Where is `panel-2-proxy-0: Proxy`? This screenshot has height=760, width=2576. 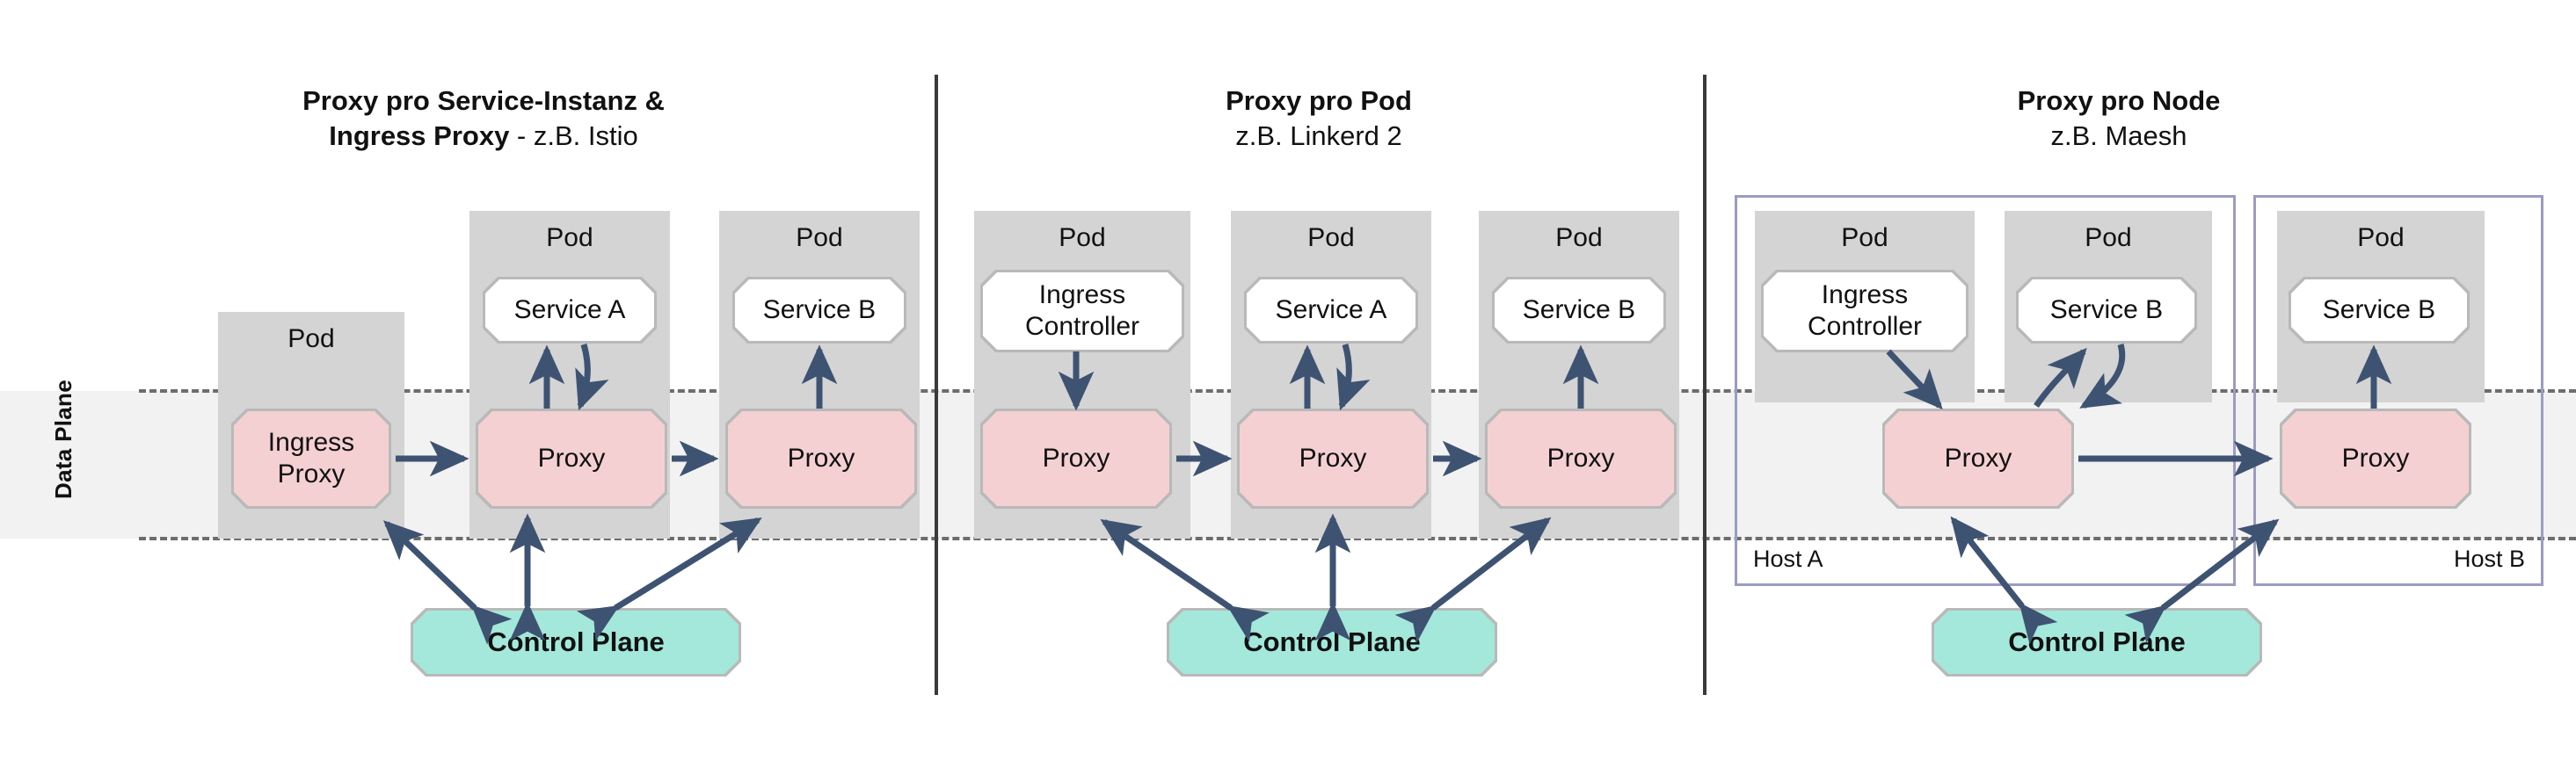
panel-2-proxy-0: Proxy is located at coordinates (1076, 458).